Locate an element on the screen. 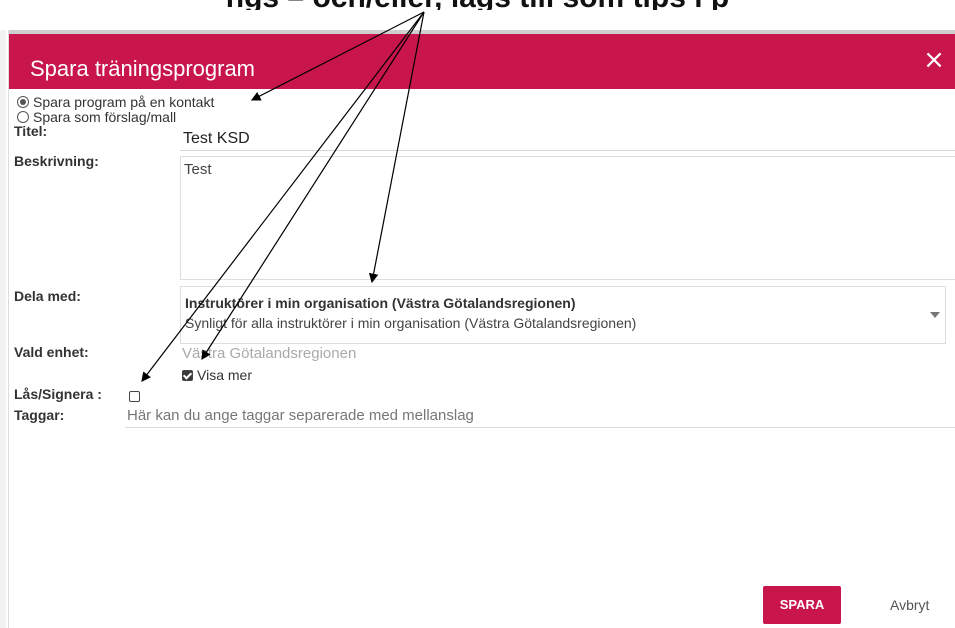  unit-label: Vald enhet: is located at coordinates (51, 352).